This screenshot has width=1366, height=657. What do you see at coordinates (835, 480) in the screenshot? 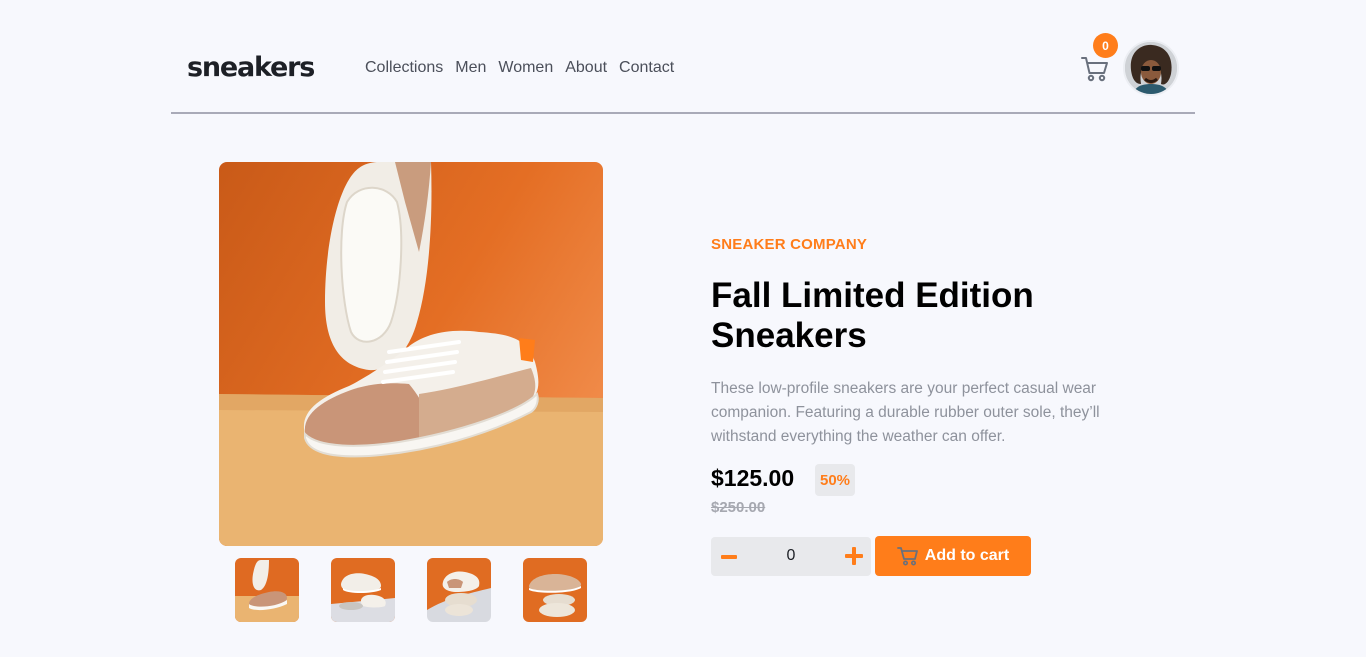
I see `discount-badge: 50%` at bounding box center [835, 480].